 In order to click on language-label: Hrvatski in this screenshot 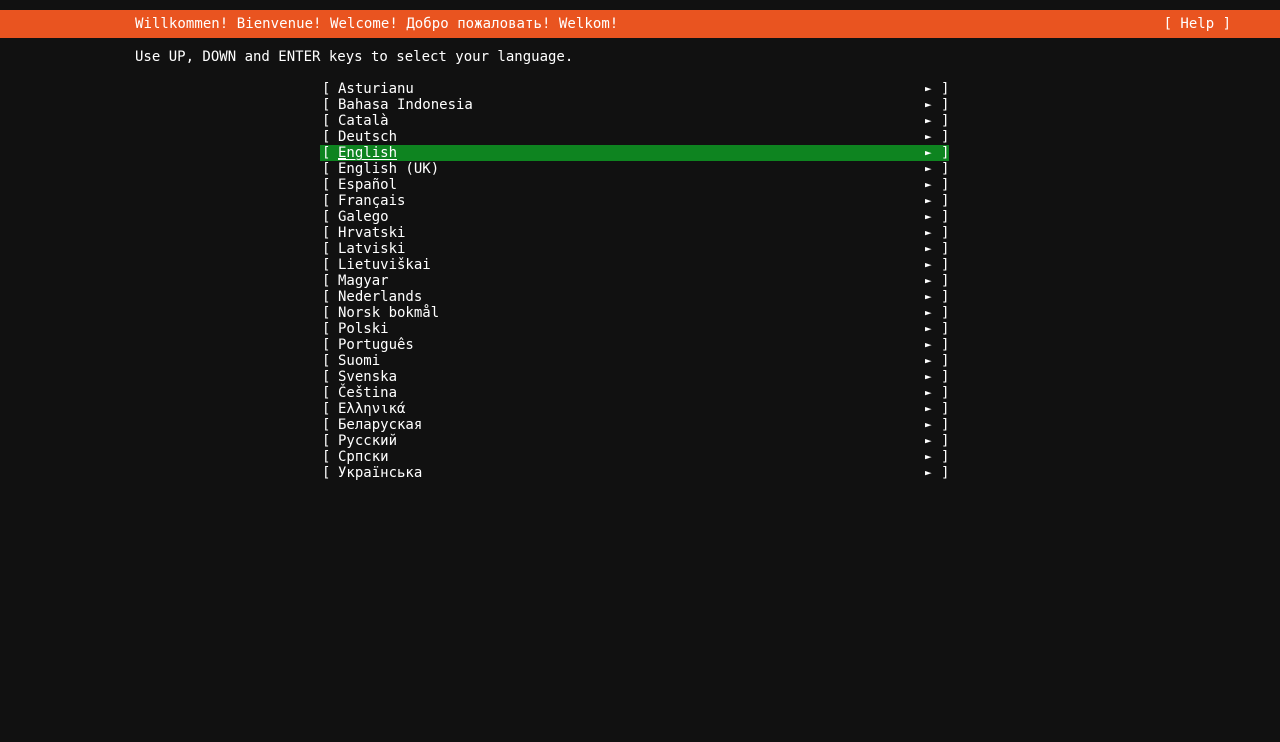, I will do `click(372, 233)`.